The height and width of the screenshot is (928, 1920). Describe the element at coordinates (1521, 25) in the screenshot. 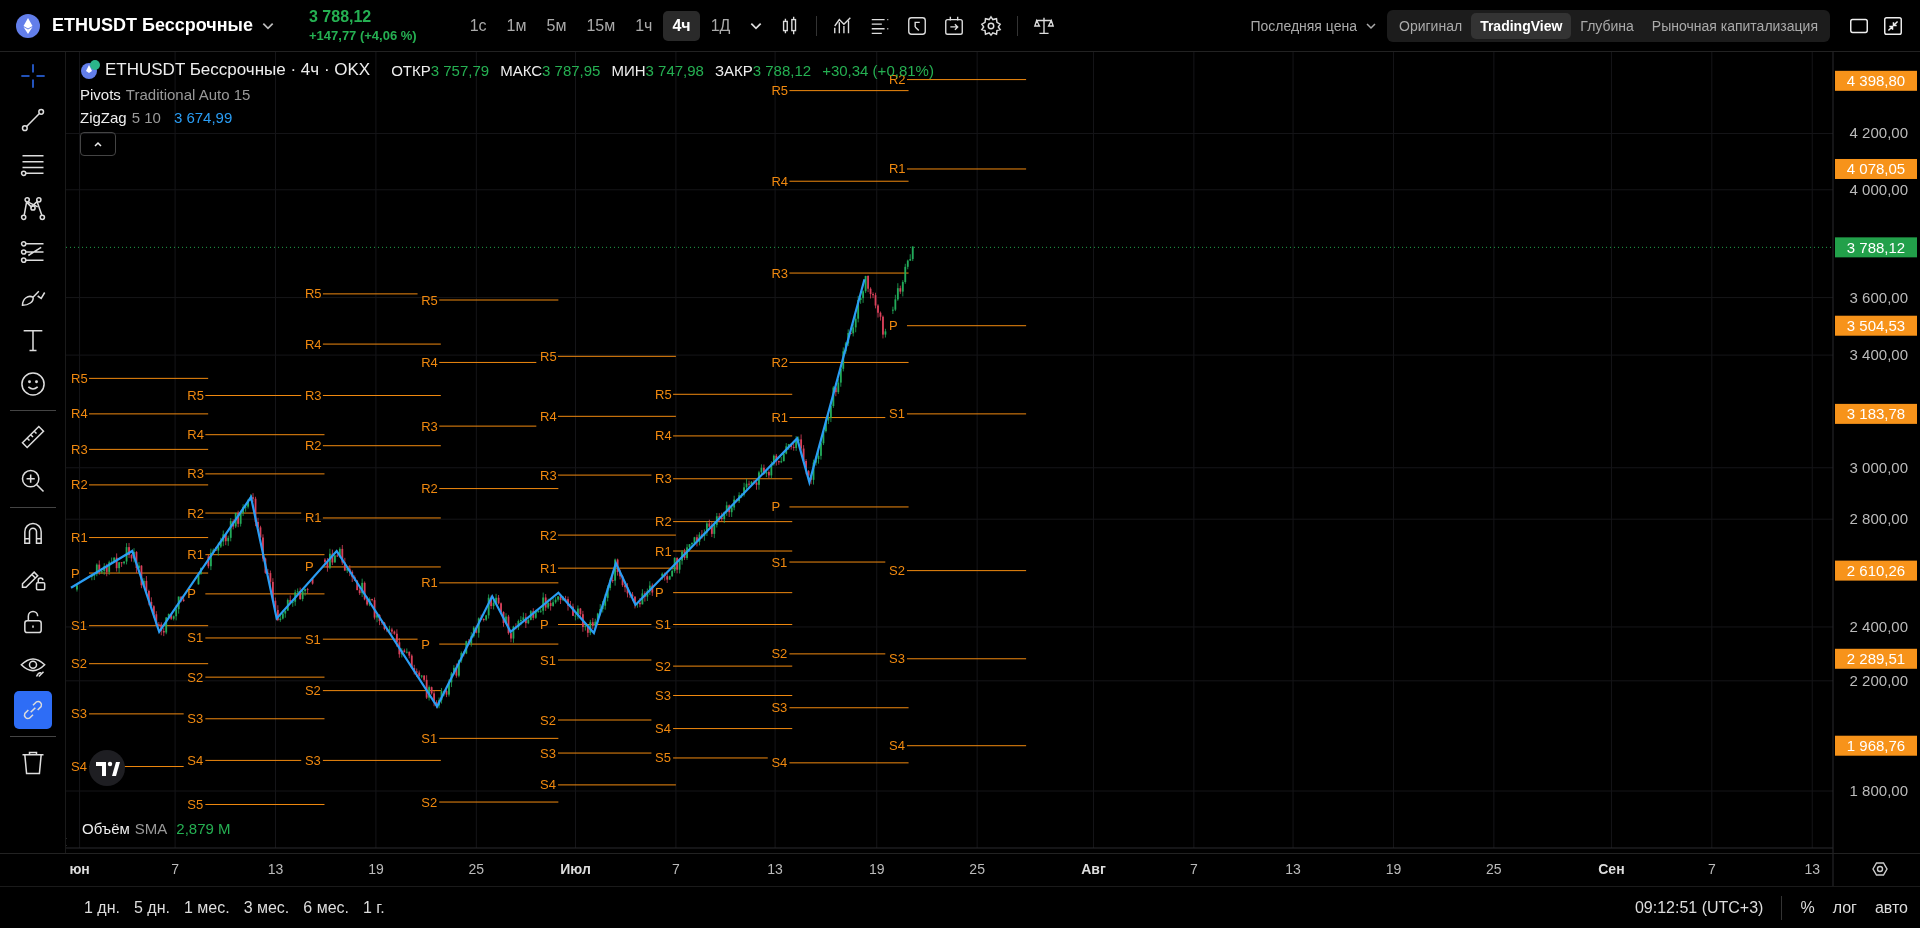

I see `view-tab: TradingView` at that location.